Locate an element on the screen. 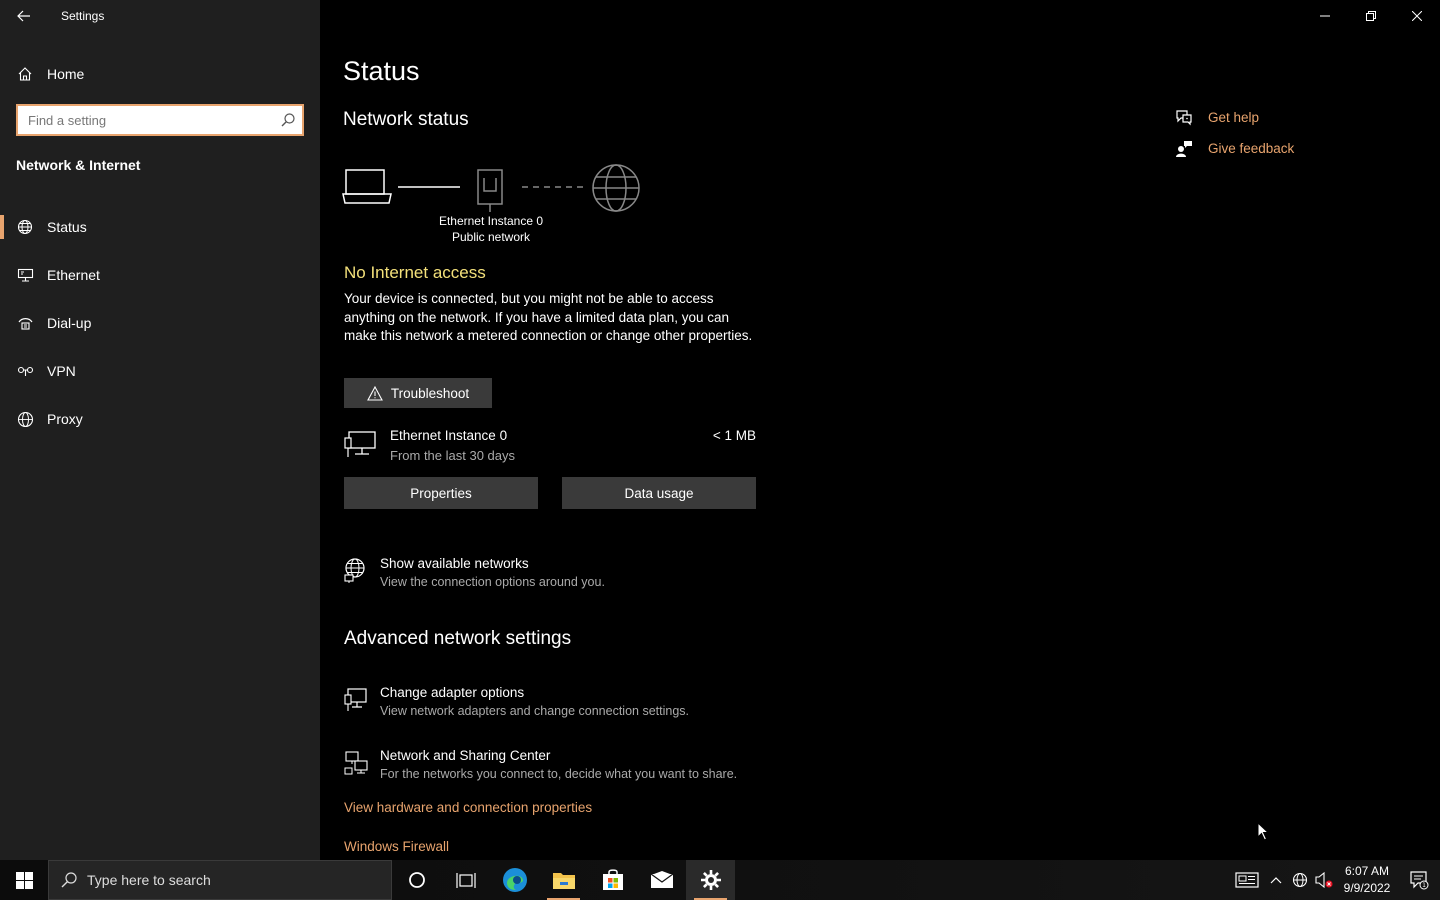  troubleshoot-button: Troubleshoot is located at coordinates (418, 393).